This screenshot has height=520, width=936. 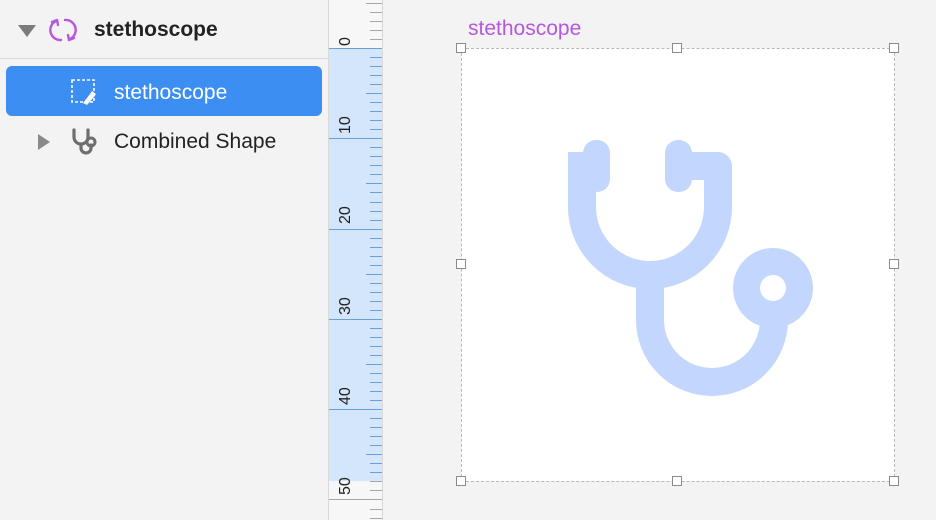 What do you see at coordinates (83, 92) in the screenshot?
I see `artboard-icon` at bounding box center [83, 92].